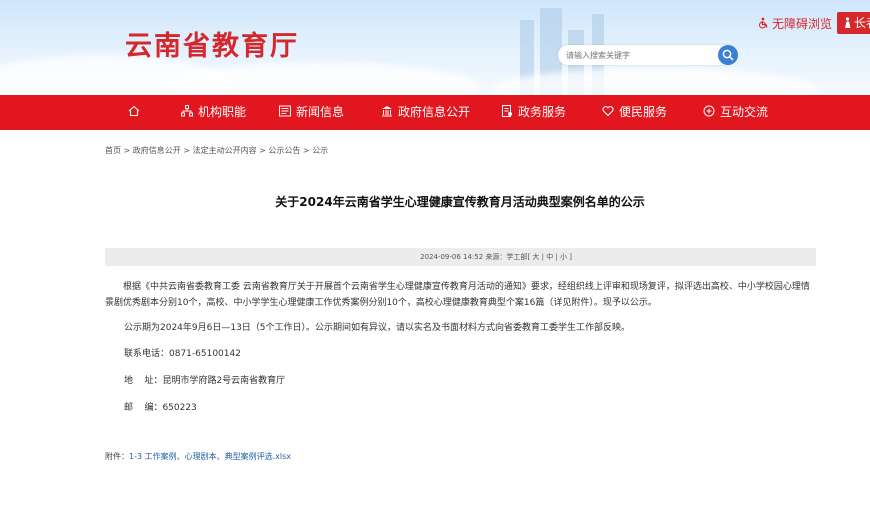 This screenshot has width=870, height=511. I want to click on wheelchair-icon, so click(763, 23).